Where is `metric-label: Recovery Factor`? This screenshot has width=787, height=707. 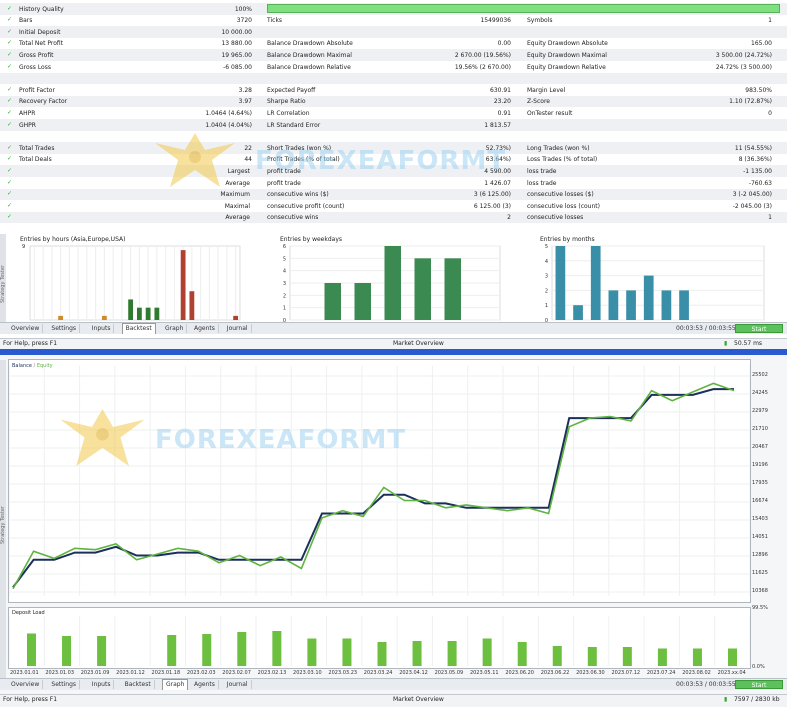 metric-label: Recovery Factor is located at coordinates (43, 102).